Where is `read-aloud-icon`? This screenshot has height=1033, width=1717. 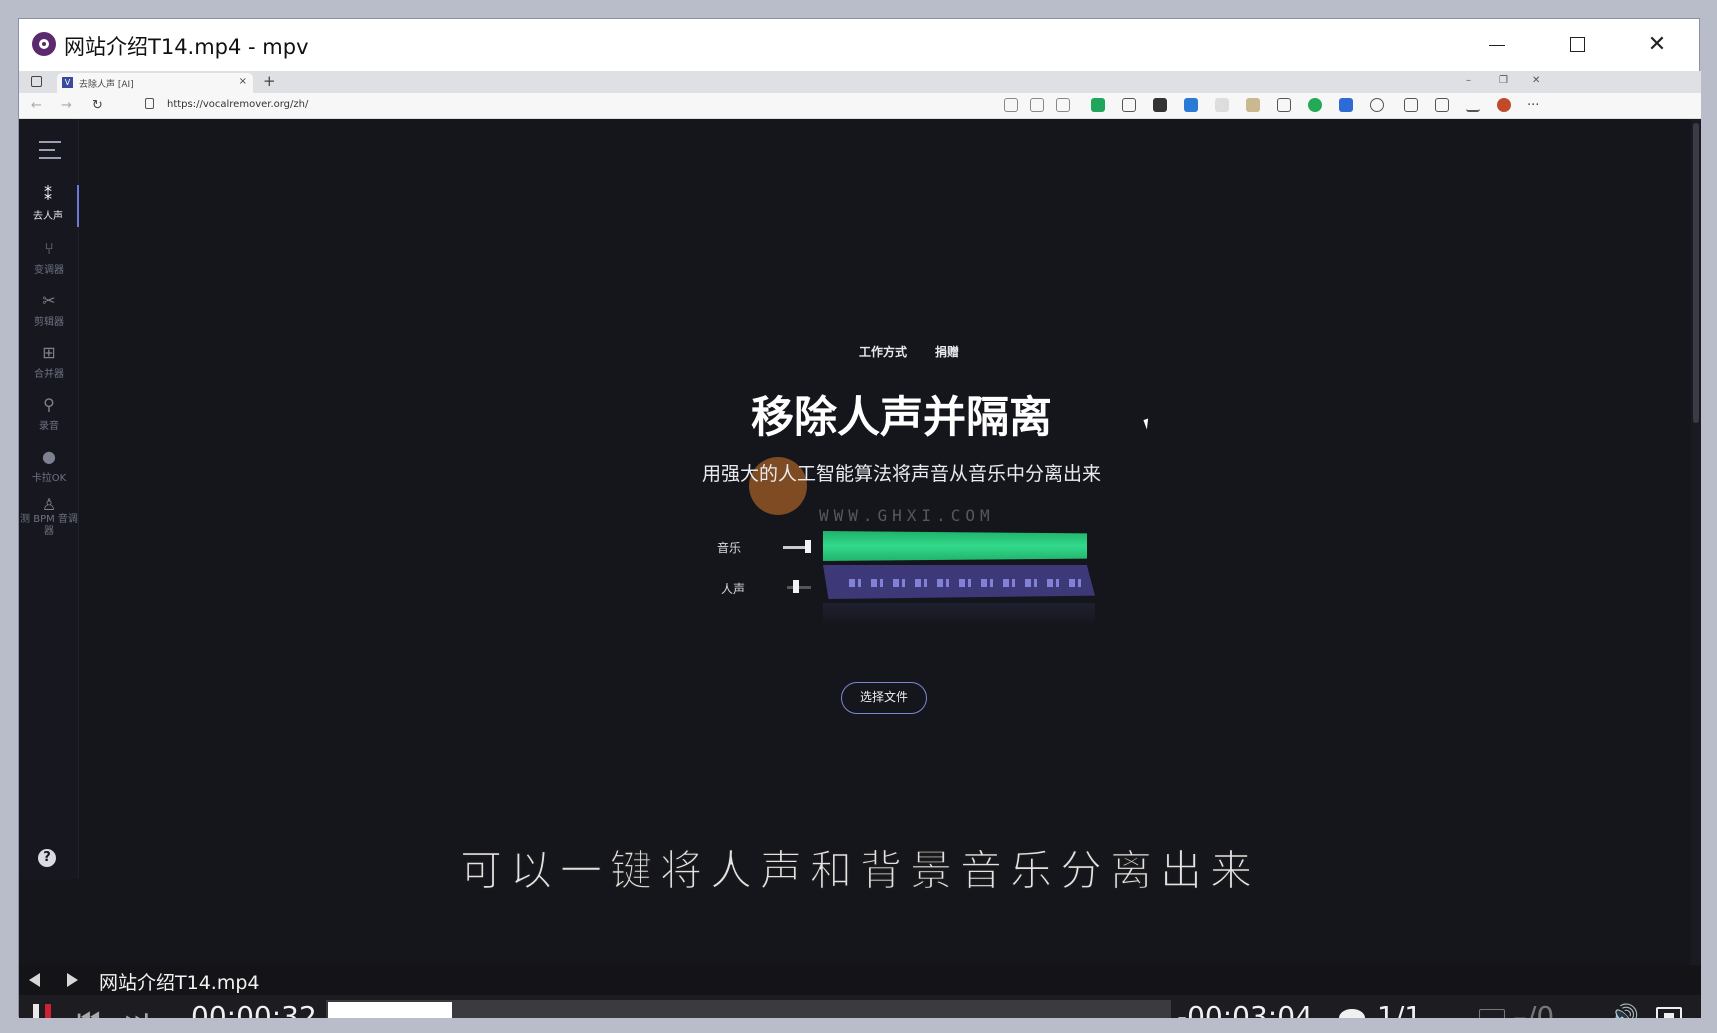
read-aloud-icon is located at coordinates (1011, 105).